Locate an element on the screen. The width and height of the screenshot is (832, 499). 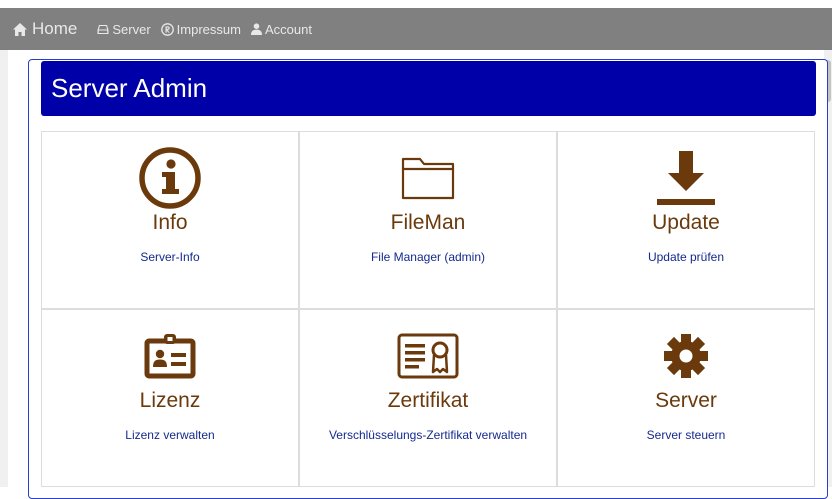
tile-zertifikat-link: Verschlüsselungs-Zertifikat verwalten is located at coordinates (428, 435).